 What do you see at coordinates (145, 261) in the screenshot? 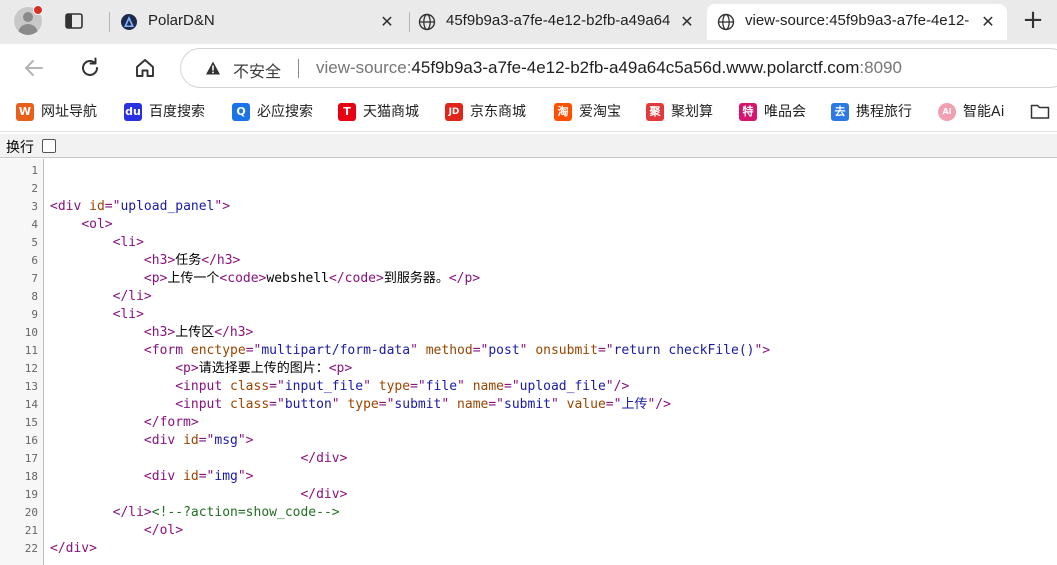
I see `line-code: <h3>任务</h3>` at bounding box center [145, 261].